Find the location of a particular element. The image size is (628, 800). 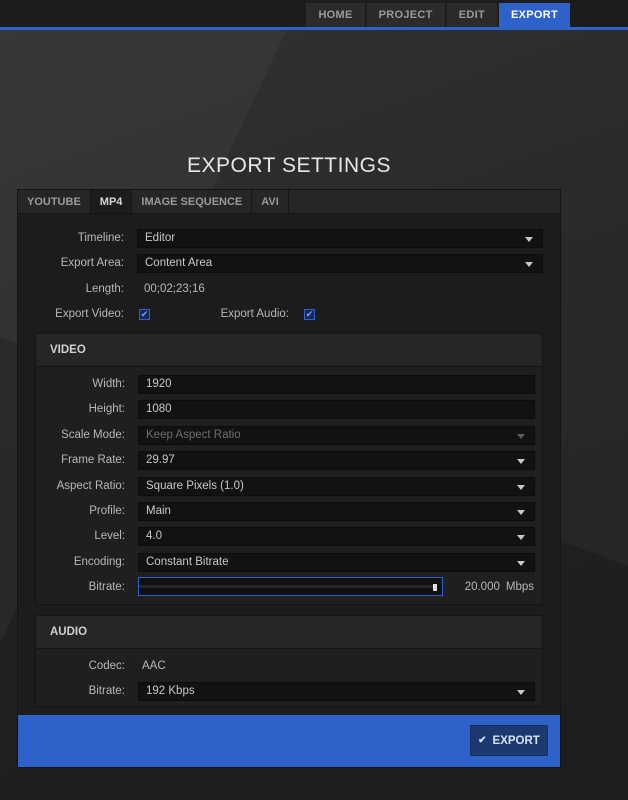

level-row: Level: 4.0 is located at coordinates (285, 536).